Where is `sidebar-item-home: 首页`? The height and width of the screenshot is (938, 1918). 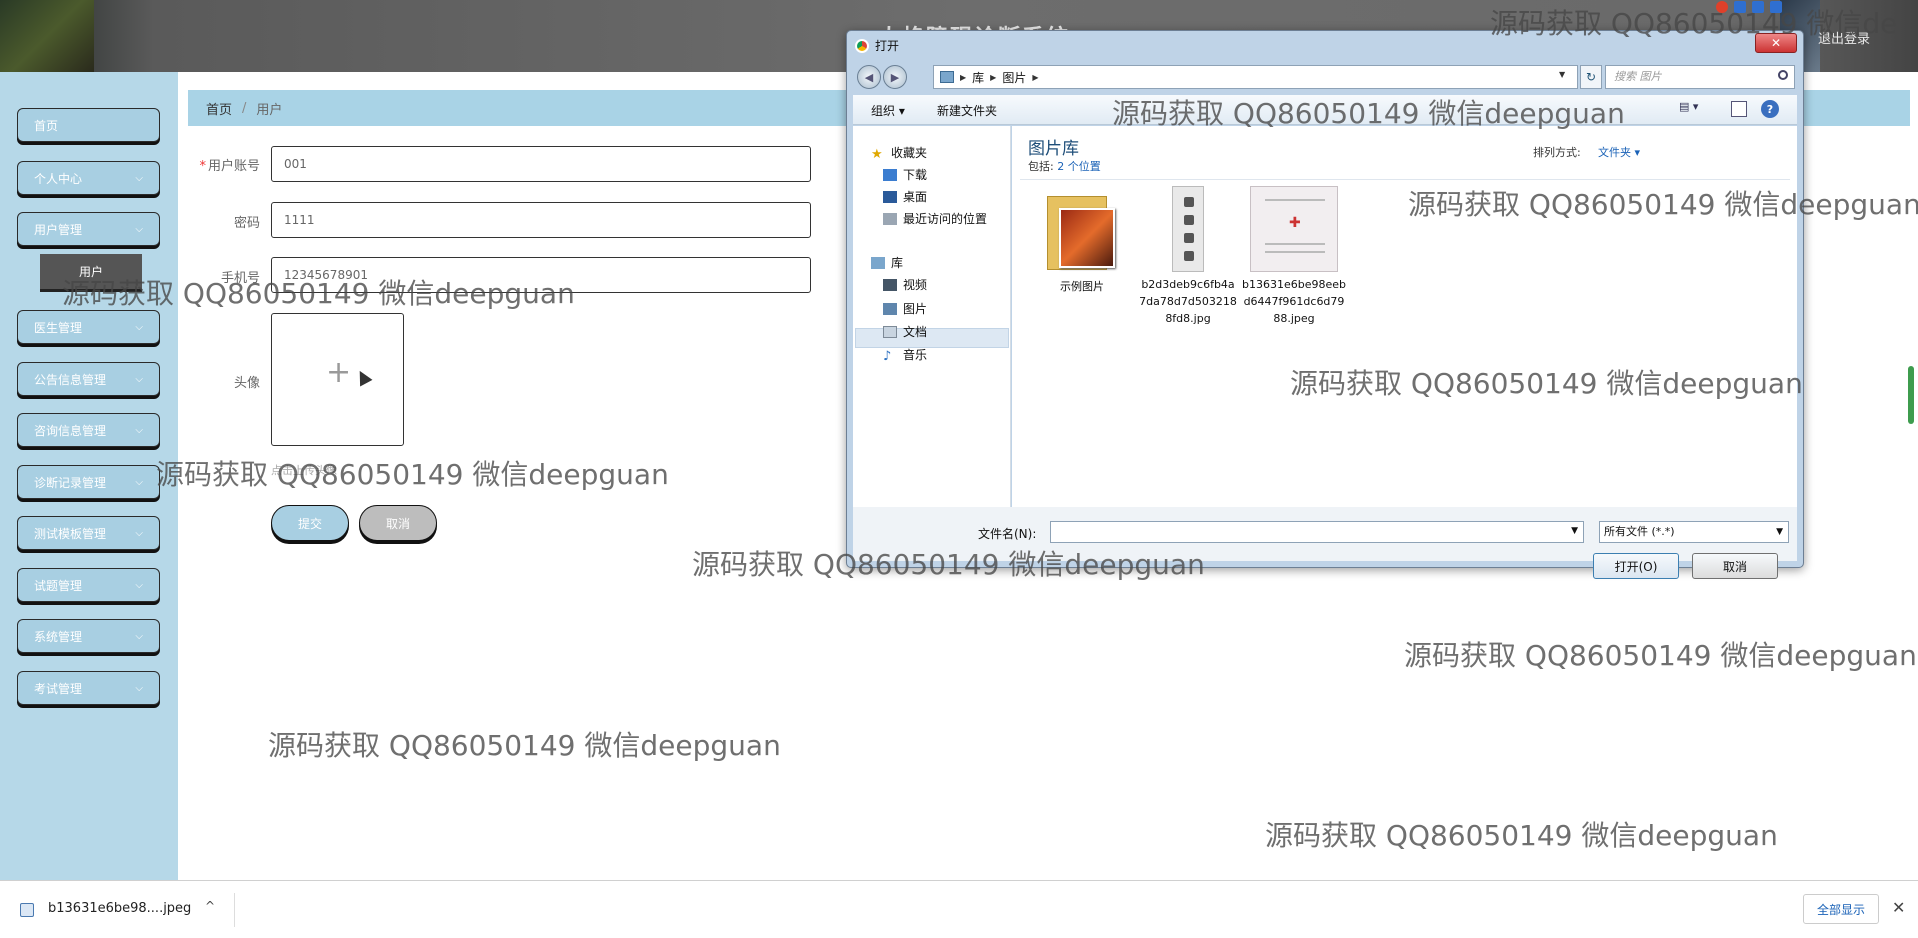 sidebar-item-home: 首页 is located at coordinates (88, 125).